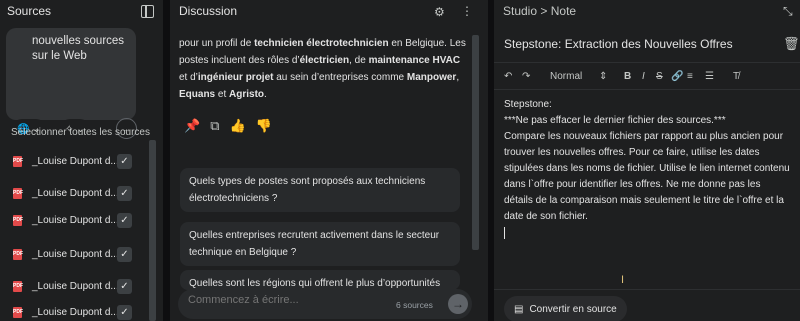  Describe the element at coordinates (736, 76) in the screenshot. I see `clear-format-icon: T̸` at that location.